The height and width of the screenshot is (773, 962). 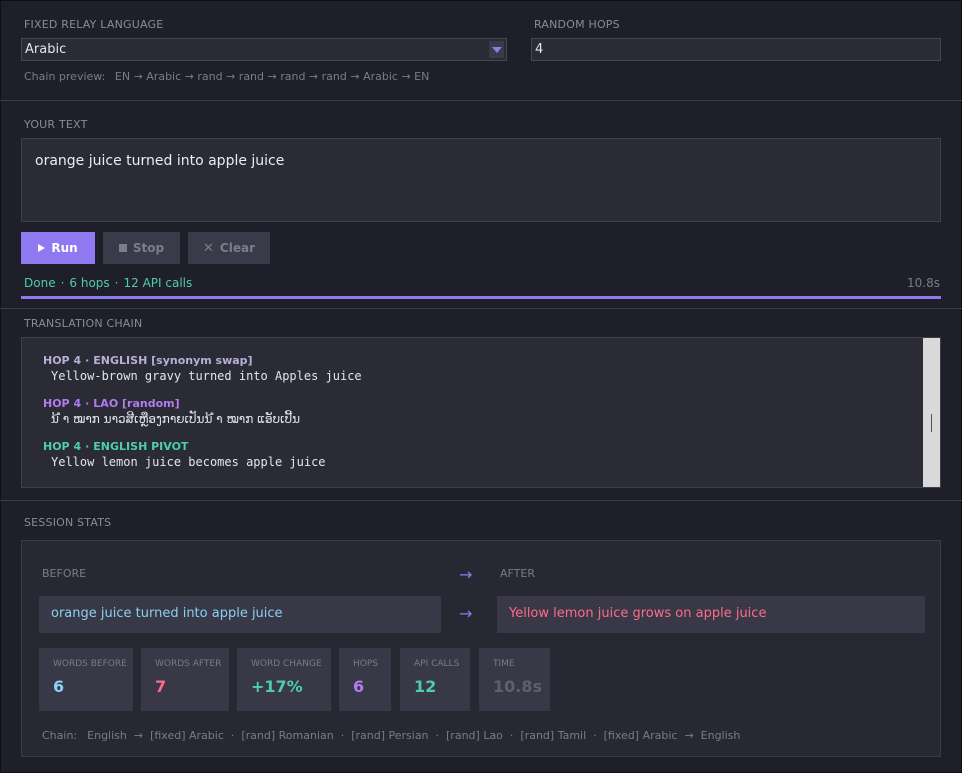 I want to click on status-calls: 12 API calls, so click(x=158, y=283).